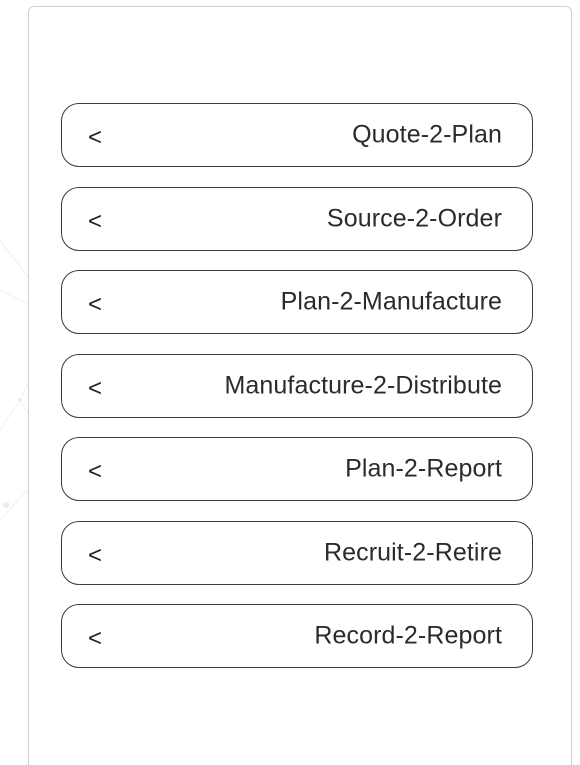 The image size is (580, 765). I want to click on menu-item-label: Manufacture-2-Distribute, so click(363, 385).